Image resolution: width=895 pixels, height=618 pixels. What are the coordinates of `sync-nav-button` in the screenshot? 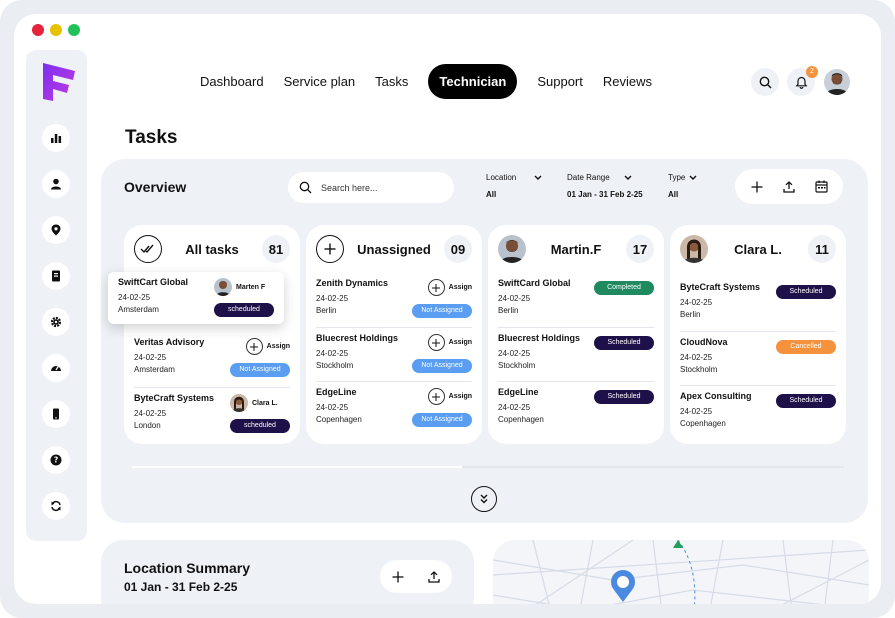 It's located at (56, 506).